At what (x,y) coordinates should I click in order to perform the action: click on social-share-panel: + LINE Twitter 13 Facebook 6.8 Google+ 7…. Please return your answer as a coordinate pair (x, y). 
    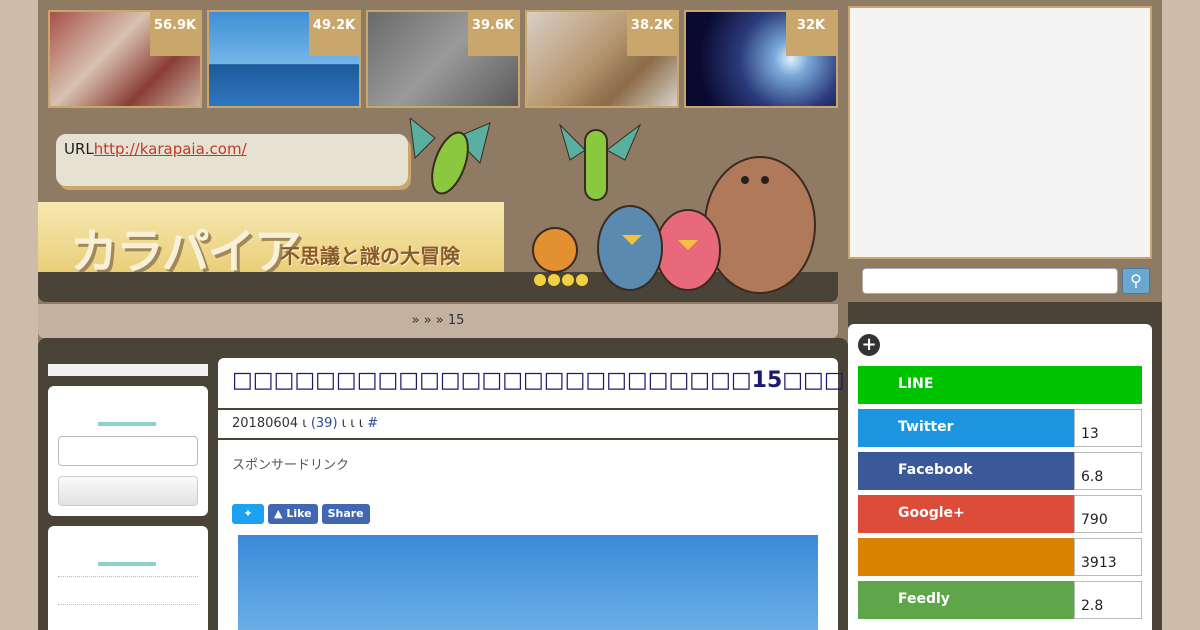
    Looking at the image, I should click on (1000, 477).